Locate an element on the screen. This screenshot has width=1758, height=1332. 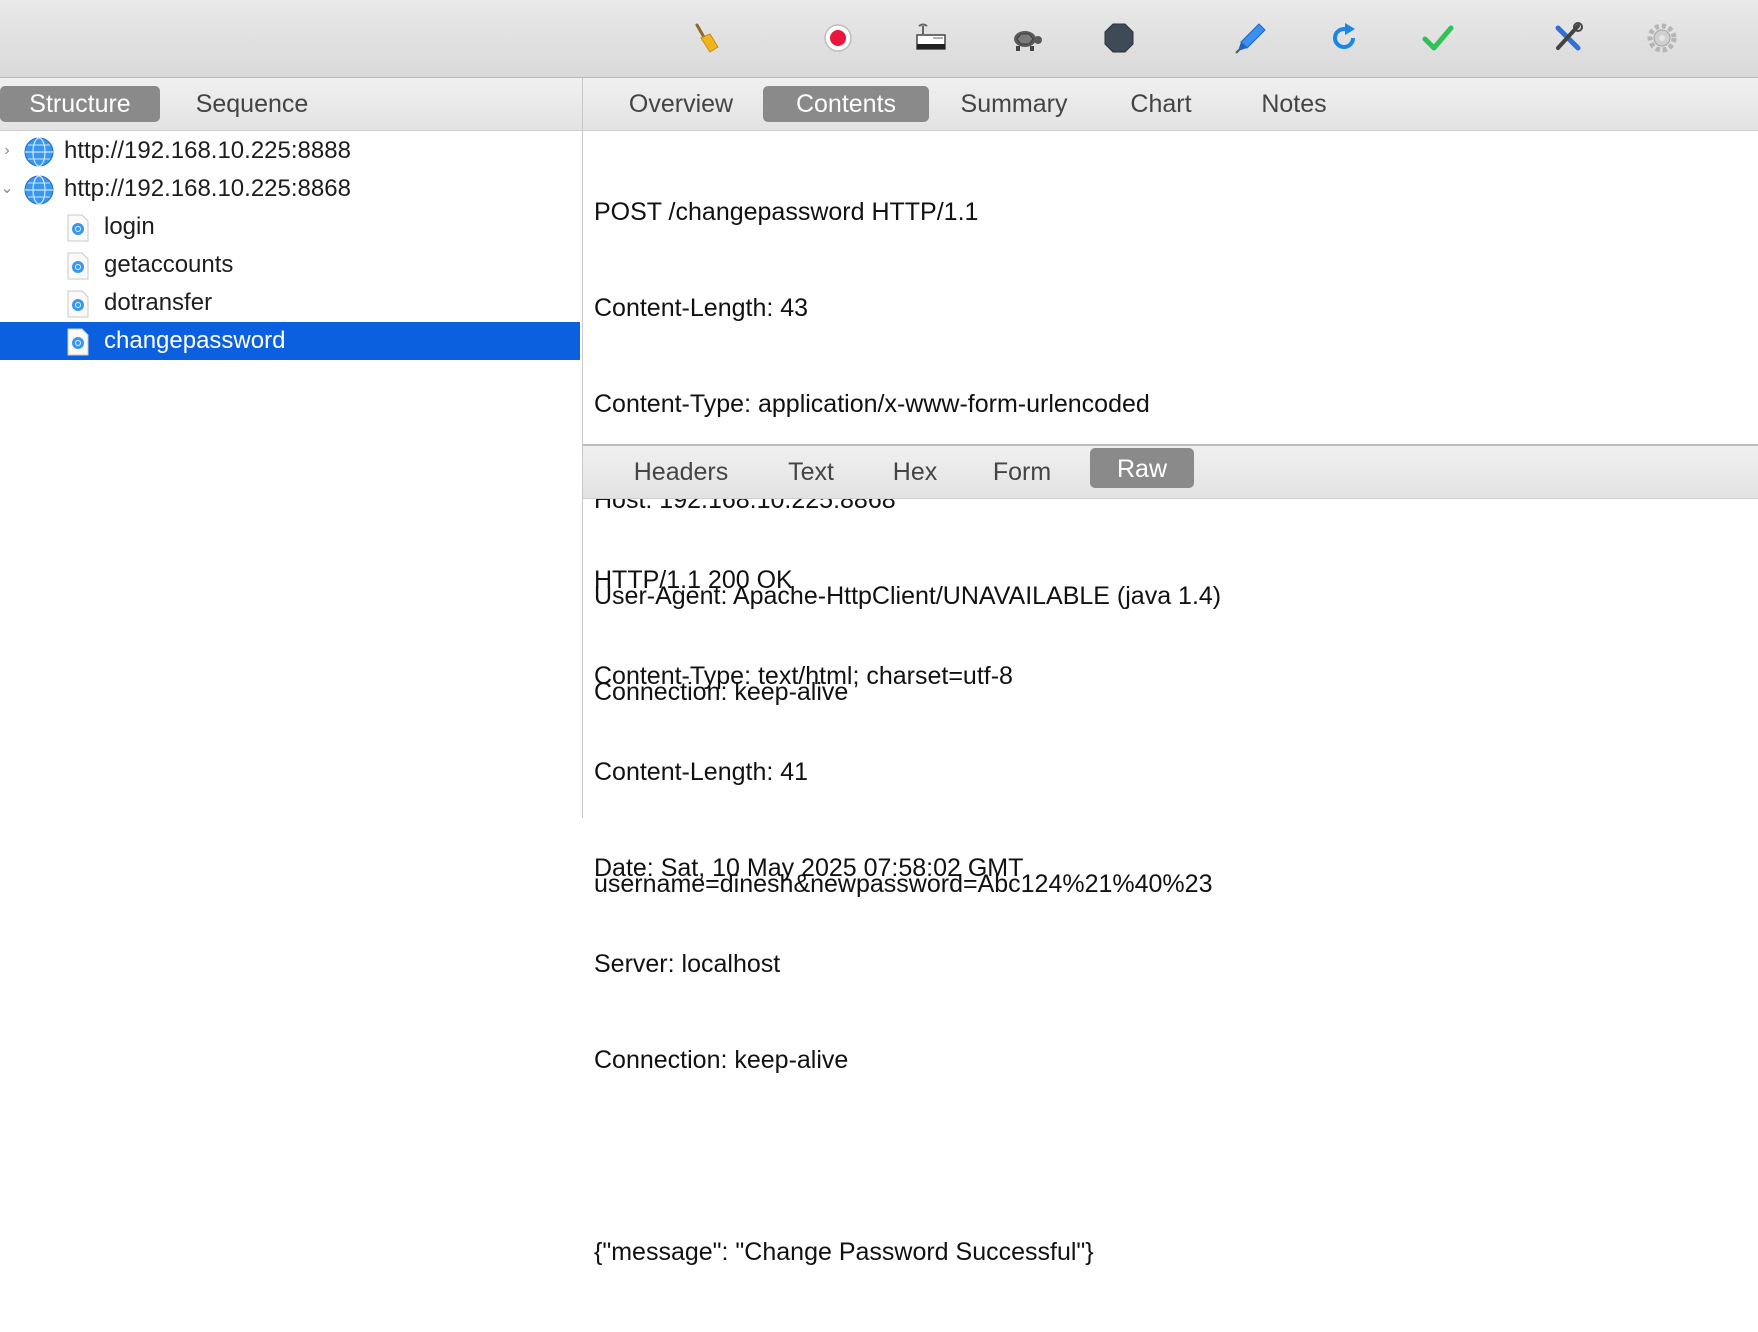
view-mode-tabs: Structure Sequence is located at coordinates (291, 104).